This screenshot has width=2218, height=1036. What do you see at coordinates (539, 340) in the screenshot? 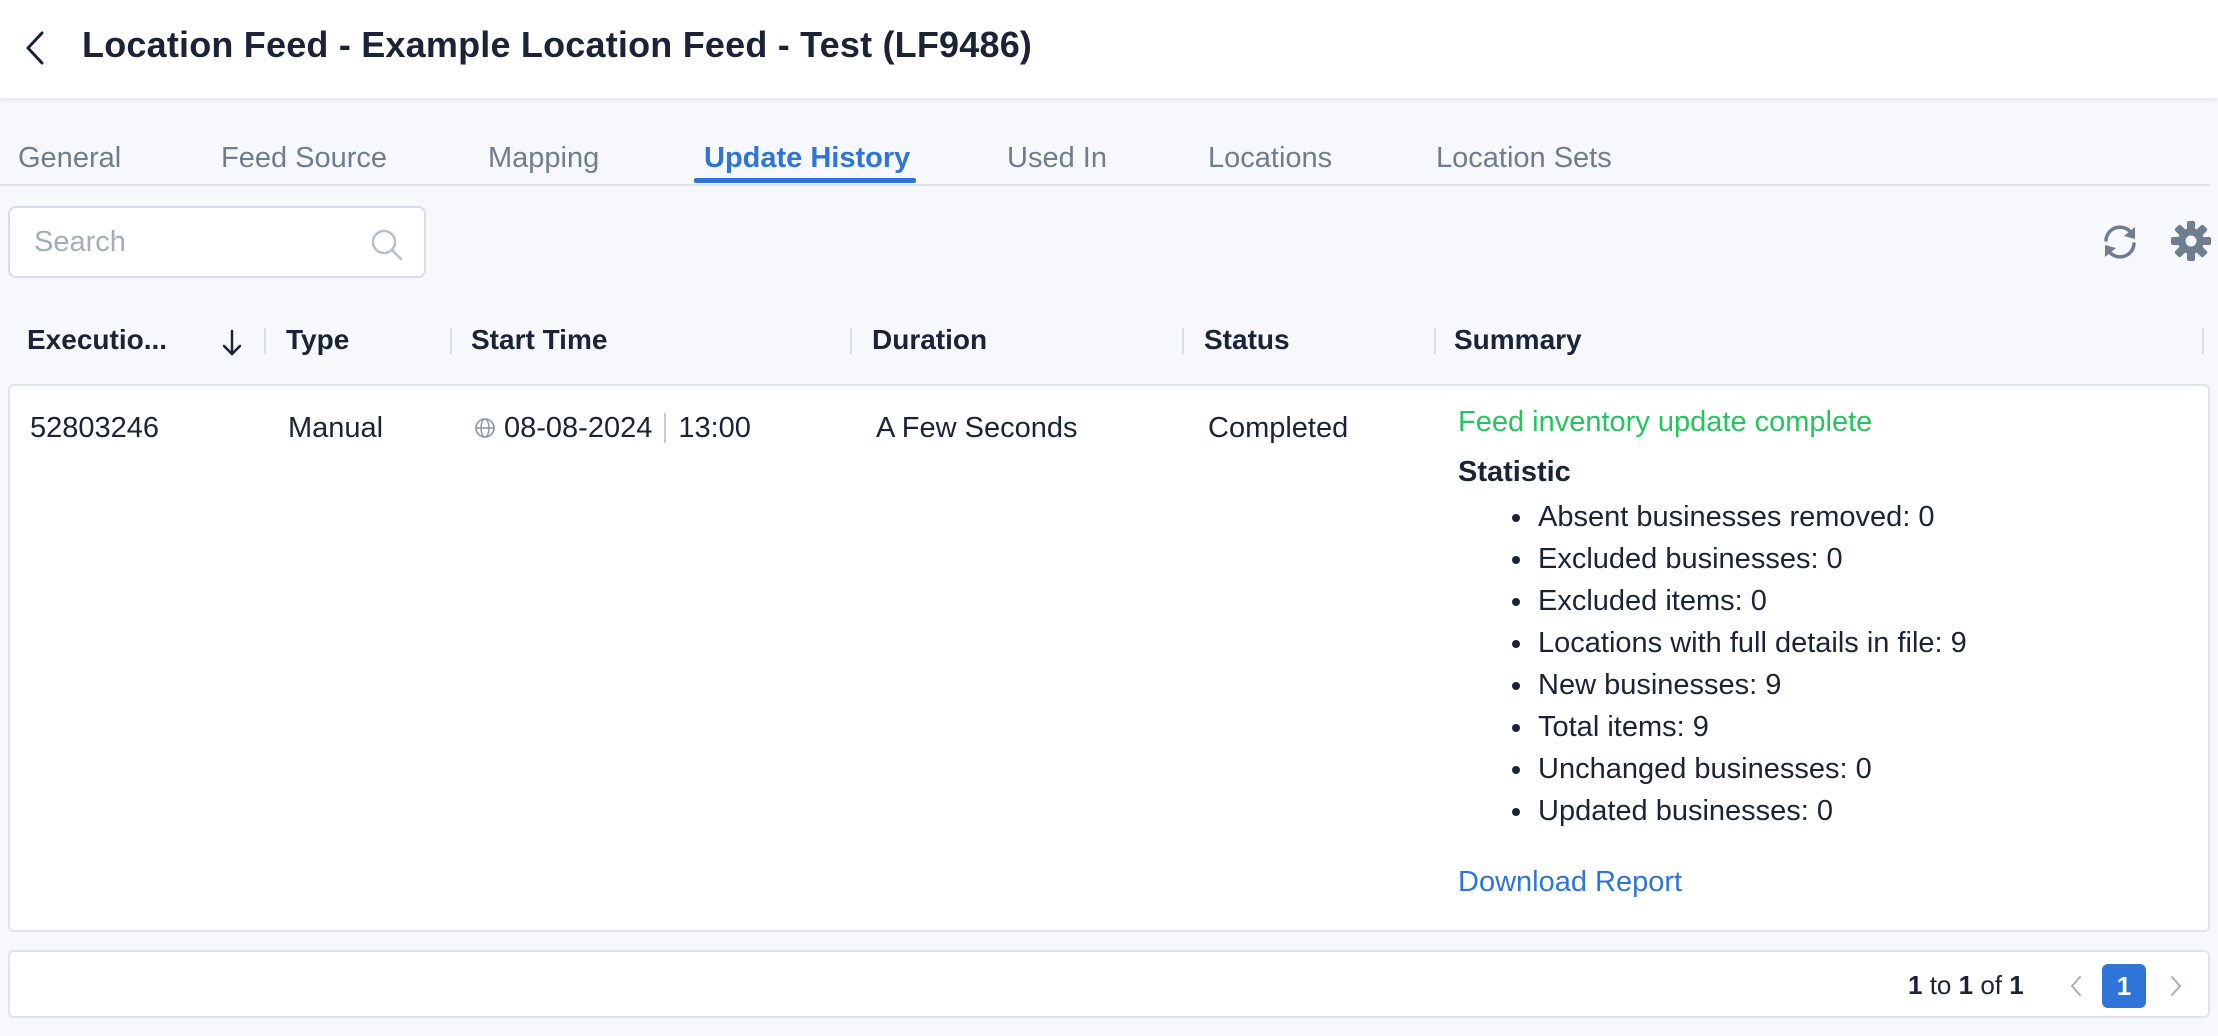
I see `column-header-start-time: Start Time` at bounding box center [539, 340].